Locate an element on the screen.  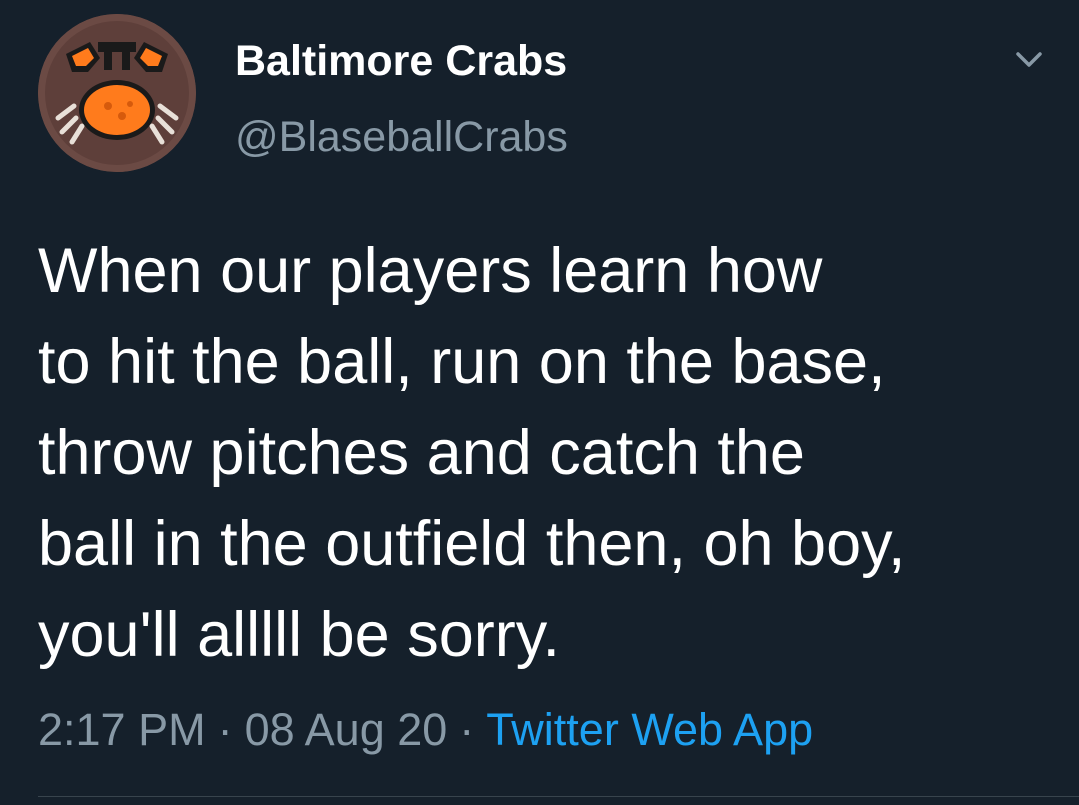
chevron-down-icon is located at coordinates (1029, 62).